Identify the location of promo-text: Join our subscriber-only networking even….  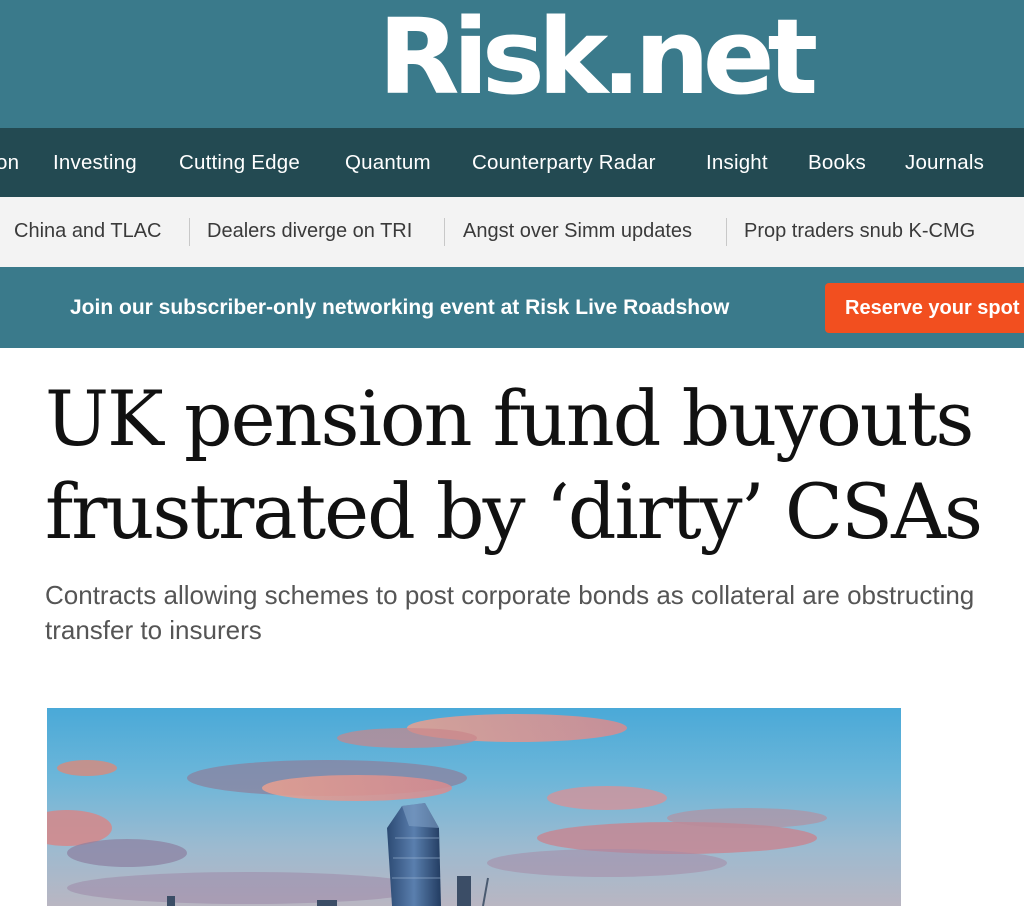
(400, 307).